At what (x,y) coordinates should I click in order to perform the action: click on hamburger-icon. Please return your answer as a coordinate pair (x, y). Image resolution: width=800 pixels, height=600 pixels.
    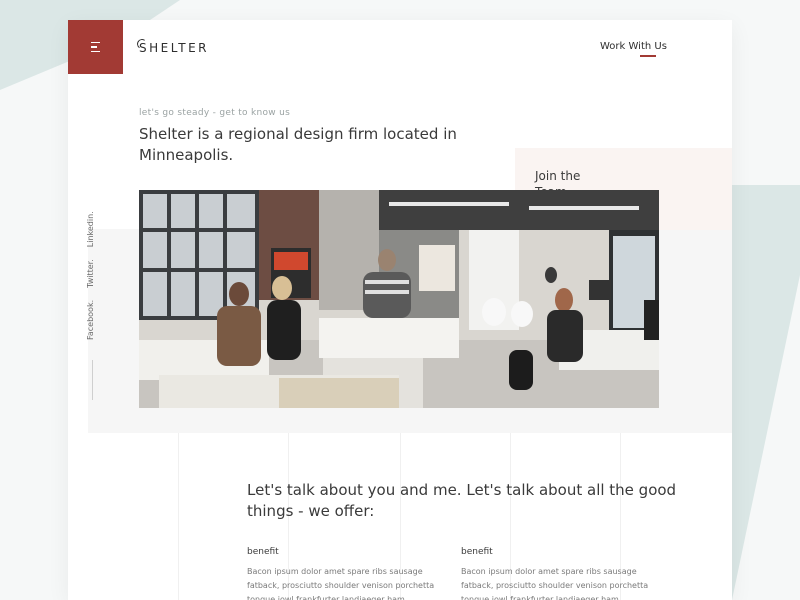
    Looking at the image, I should click on (95, 47).